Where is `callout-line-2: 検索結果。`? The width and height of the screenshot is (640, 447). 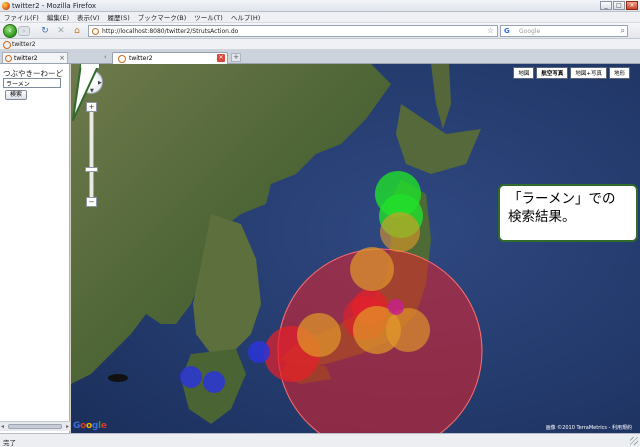
callout-line-2: 検索結果。 is located at coordinates (542, 217).